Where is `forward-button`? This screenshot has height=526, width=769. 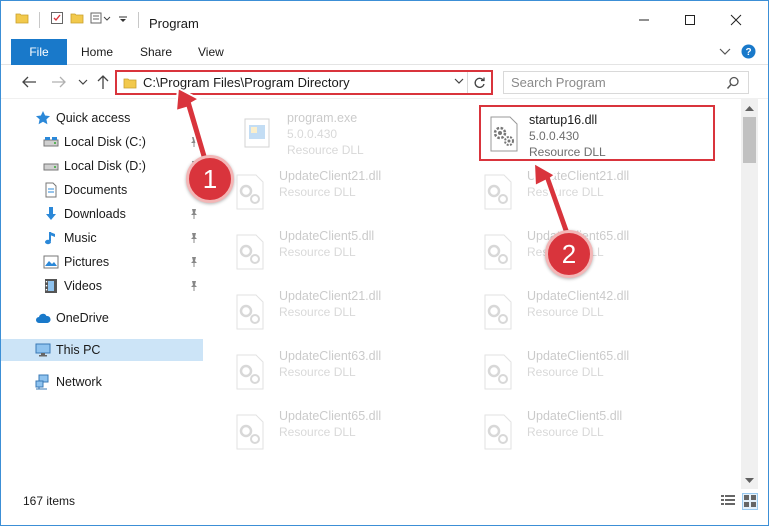
forward-button is located at coordinates (59, 82).